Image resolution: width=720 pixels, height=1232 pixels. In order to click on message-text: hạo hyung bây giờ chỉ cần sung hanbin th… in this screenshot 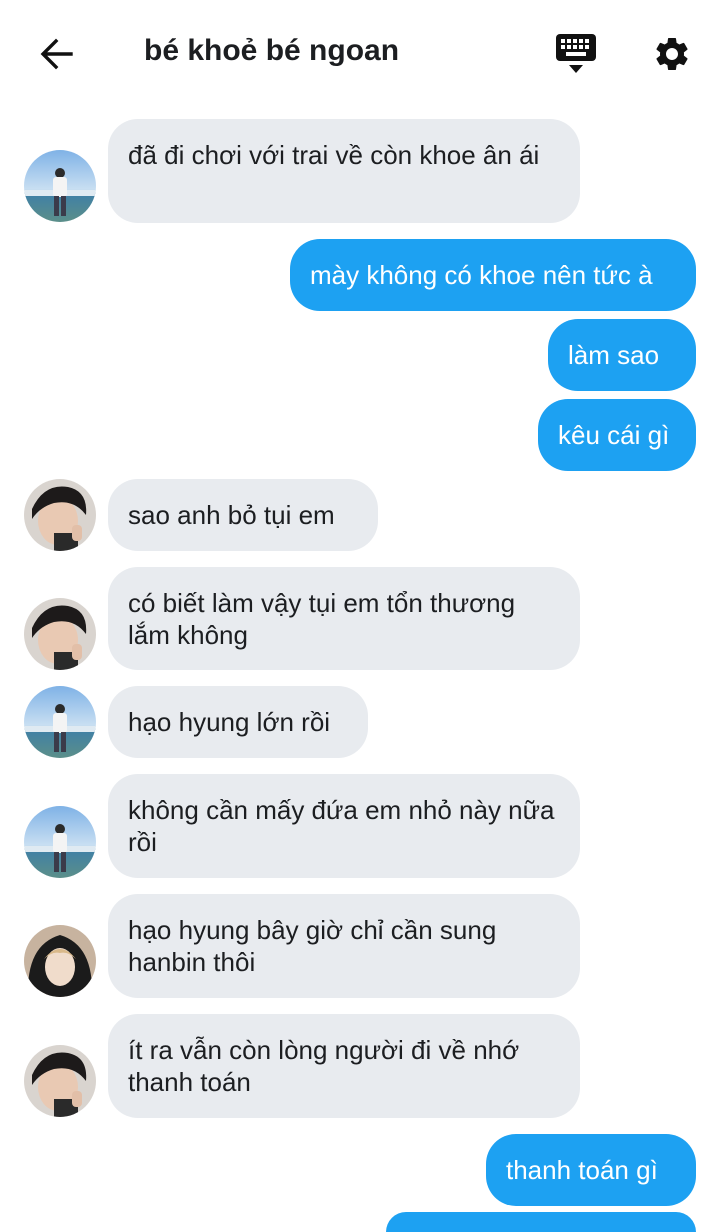, I will do `click(312, 946)`.